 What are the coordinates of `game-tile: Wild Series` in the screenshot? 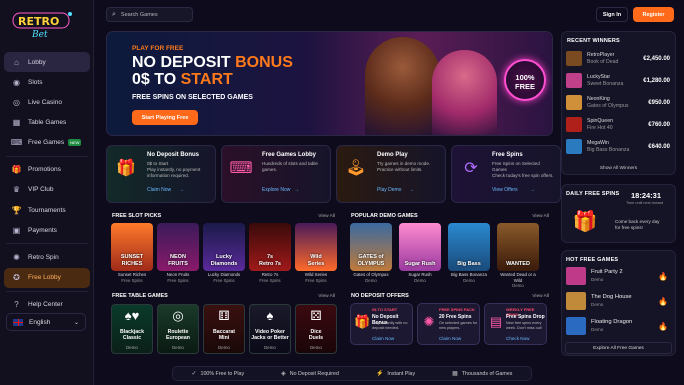 It's located at (316, 247).